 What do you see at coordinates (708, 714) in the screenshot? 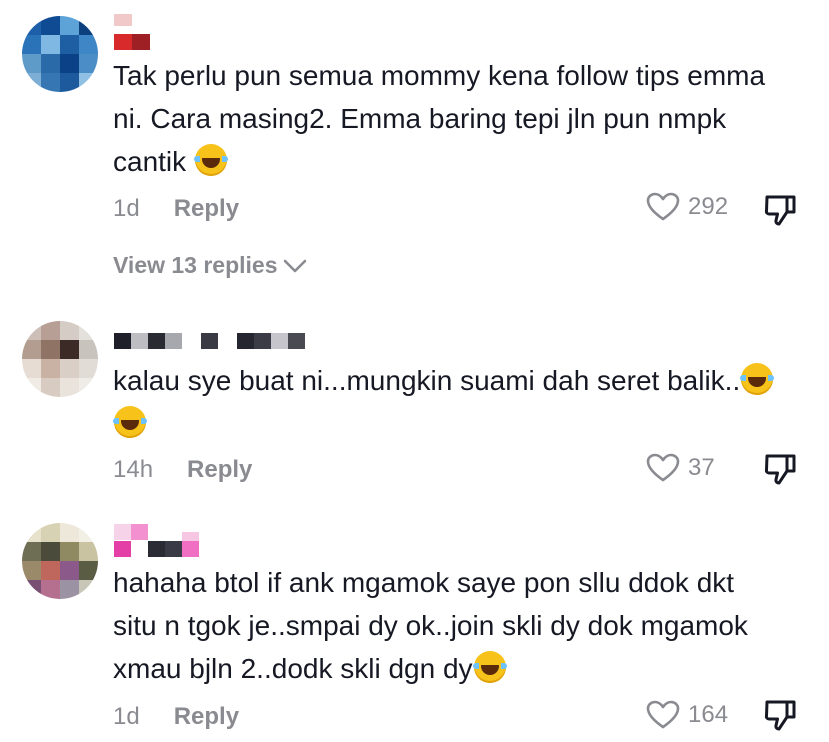
I see `like-count: 164` at bounding box center [708, 714].